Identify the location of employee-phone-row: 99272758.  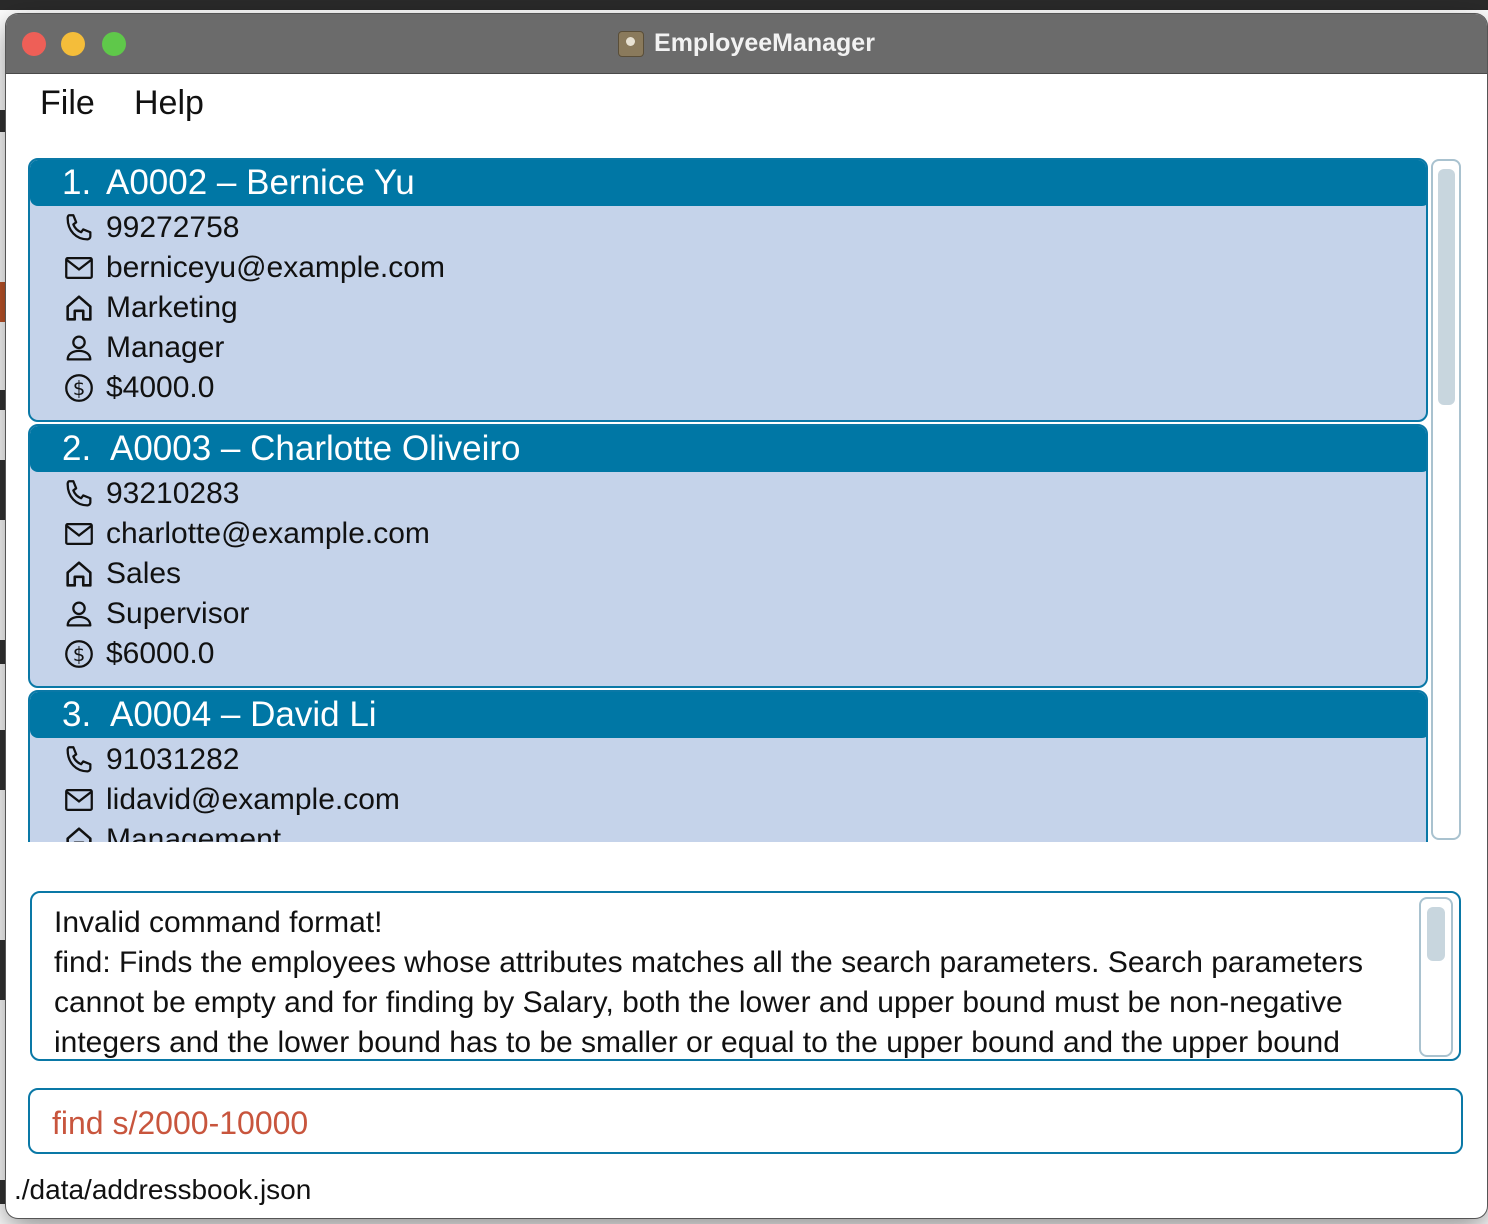
(150, 228).